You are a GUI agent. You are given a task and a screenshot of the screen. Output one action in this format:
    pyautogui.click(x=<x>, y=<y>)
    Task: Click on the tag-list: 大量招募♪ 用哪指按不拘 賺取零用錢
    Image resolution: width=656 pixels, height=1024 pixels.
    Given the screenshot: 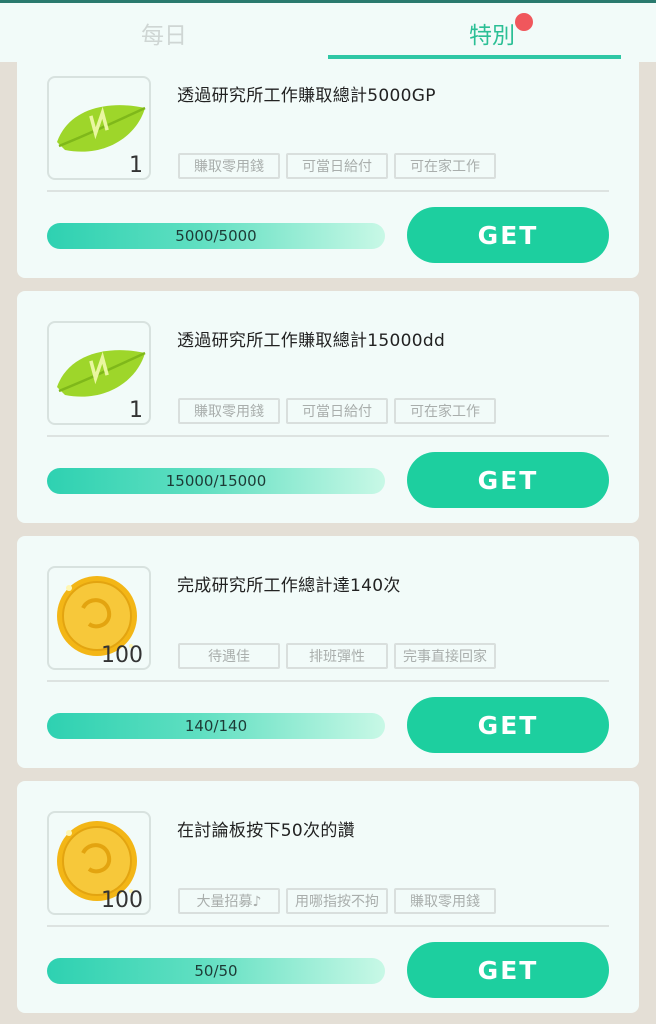 What is the action you would take?
    pyautogui.click(x=337, y=901)
    